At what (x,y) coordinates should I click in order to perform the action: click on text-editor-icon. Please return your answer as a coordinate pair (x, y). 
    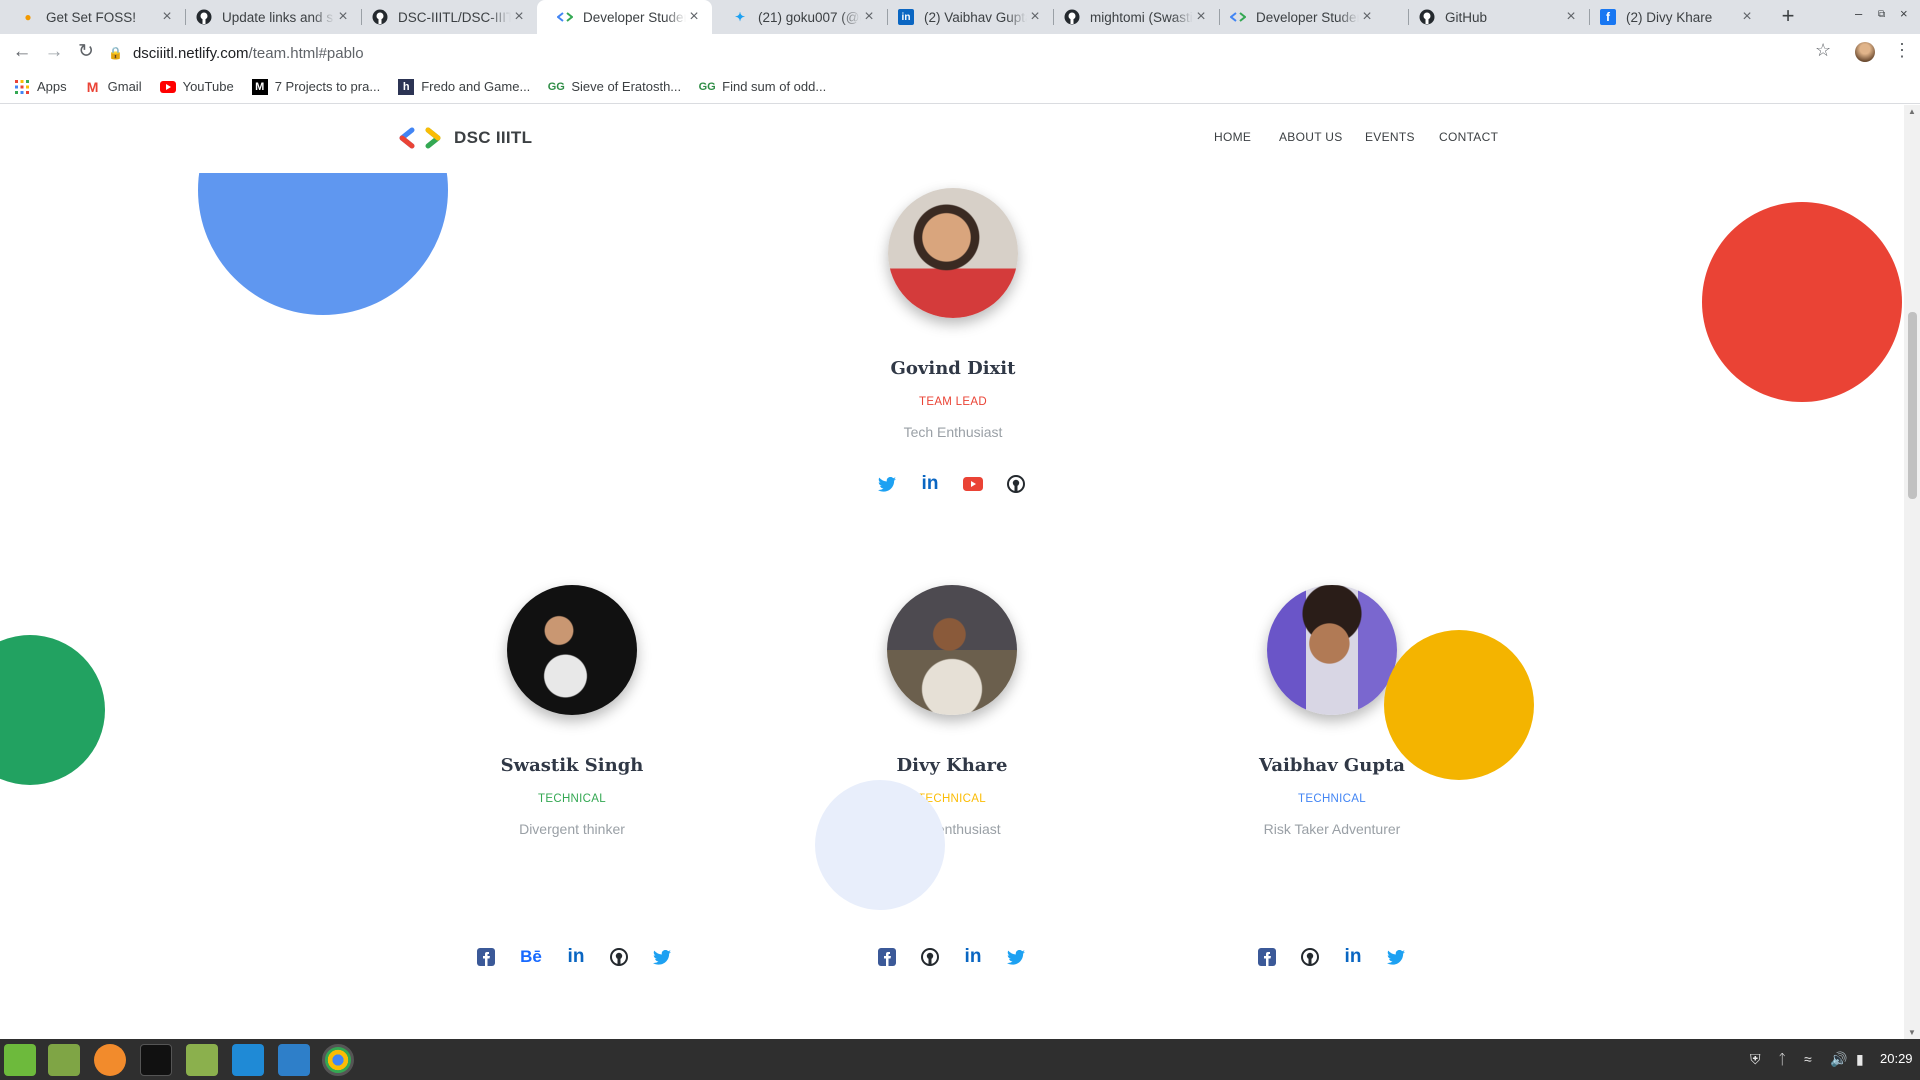
    Looking at the image, I should click on (294, 1060).